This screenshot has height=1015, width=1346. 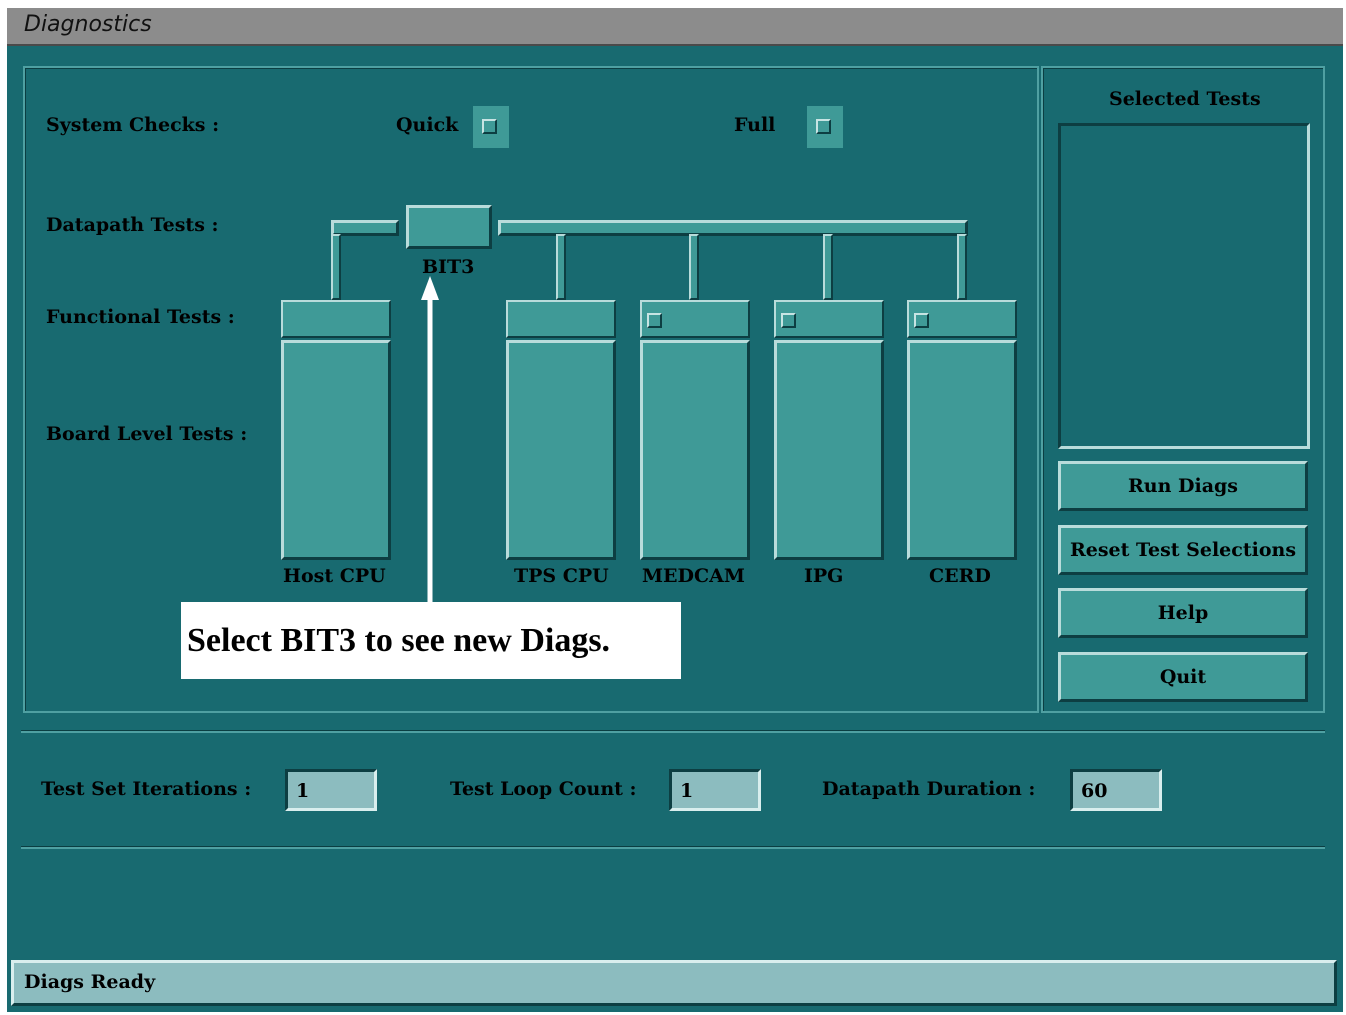 What do you see at coordinates (694, 267) in the screenshot?
I see `bus-drop-medcam` at bounding box center [694, 267].